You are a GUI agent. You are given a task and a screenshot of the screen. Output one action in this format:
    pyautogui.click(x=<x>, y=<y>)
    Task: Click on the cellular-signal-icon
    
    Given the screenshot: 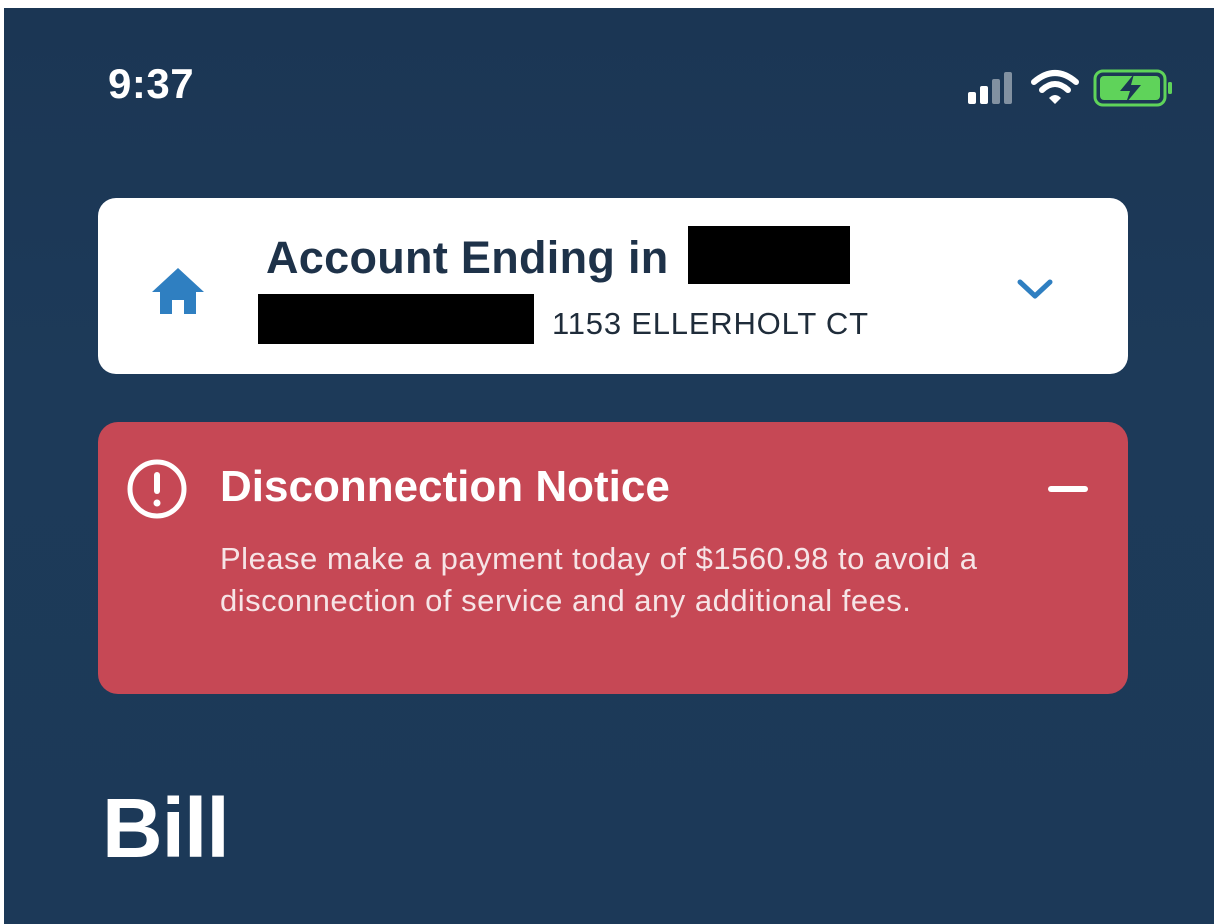 What is the action you would take?
    pyautogui.click(x=990, y=88)
    